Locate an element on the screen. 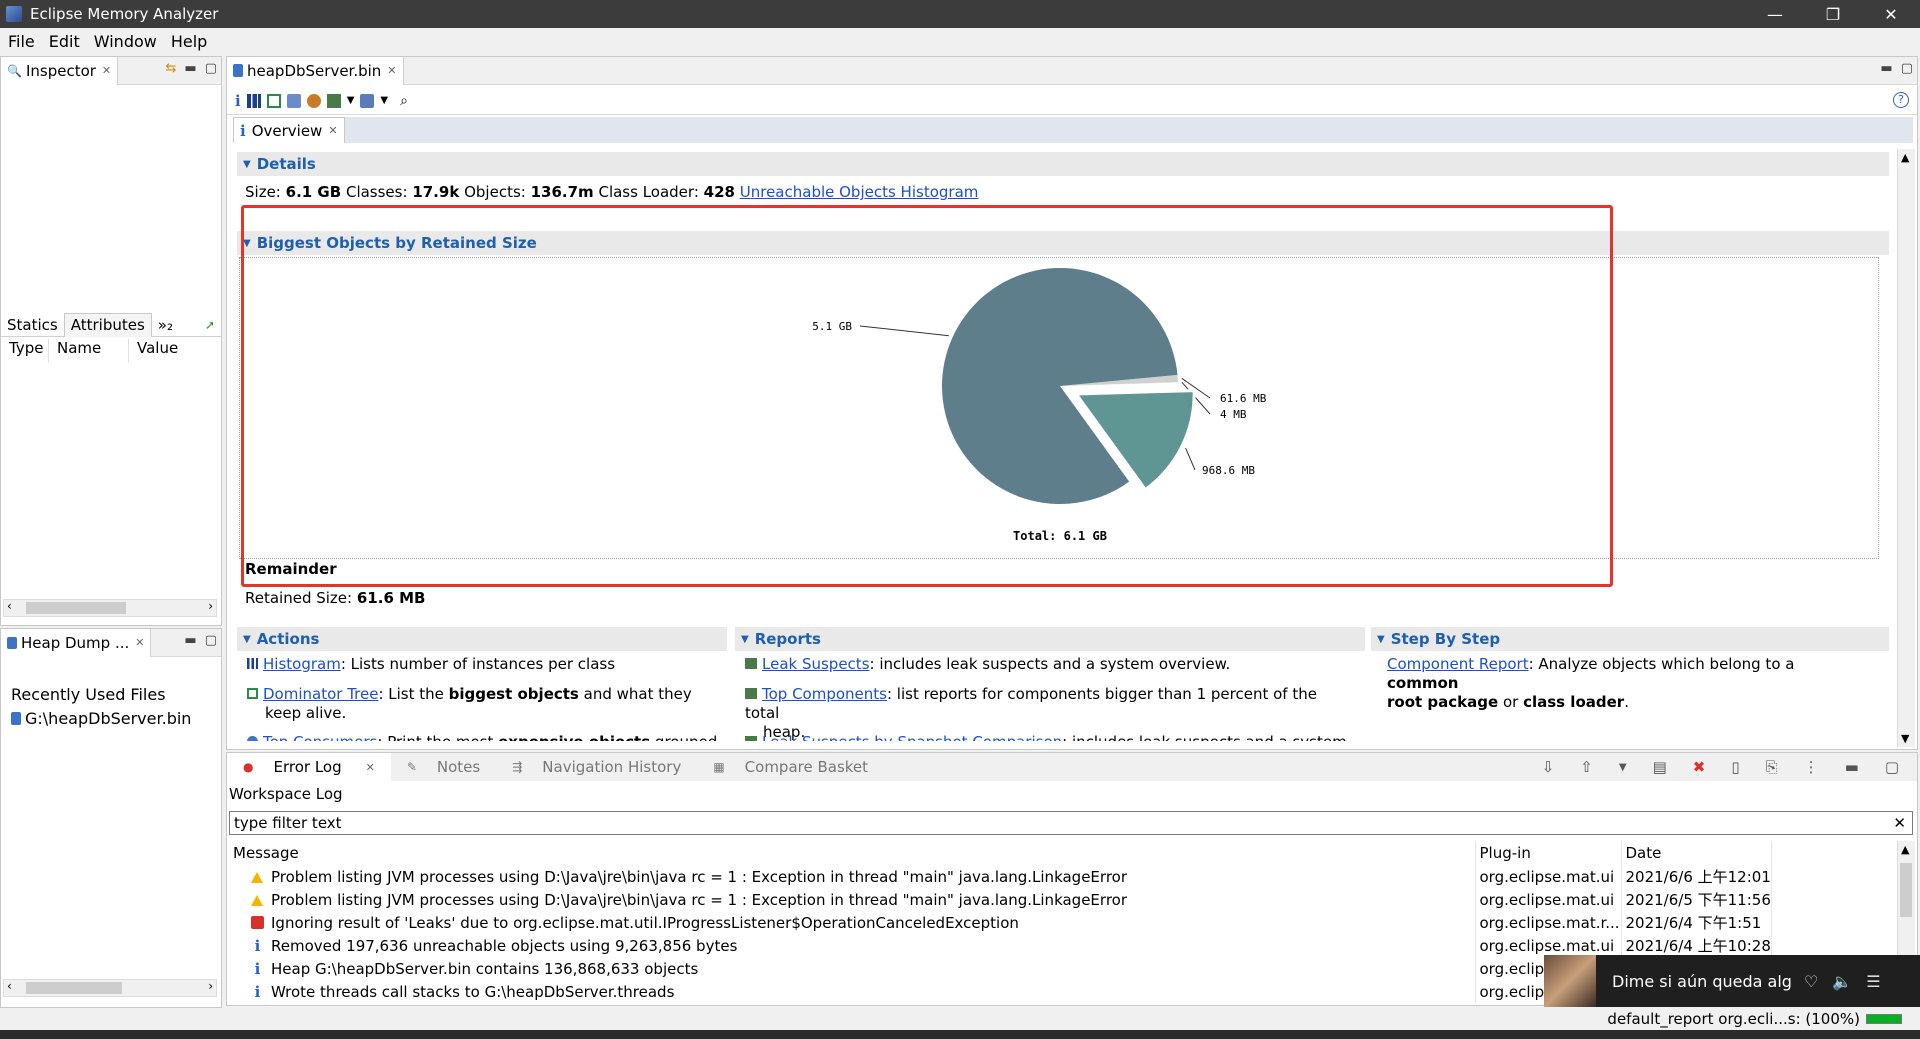 The height and width of the screenshot is (1039, 1920). column-date: Date is located at coordinates (1696, 853).